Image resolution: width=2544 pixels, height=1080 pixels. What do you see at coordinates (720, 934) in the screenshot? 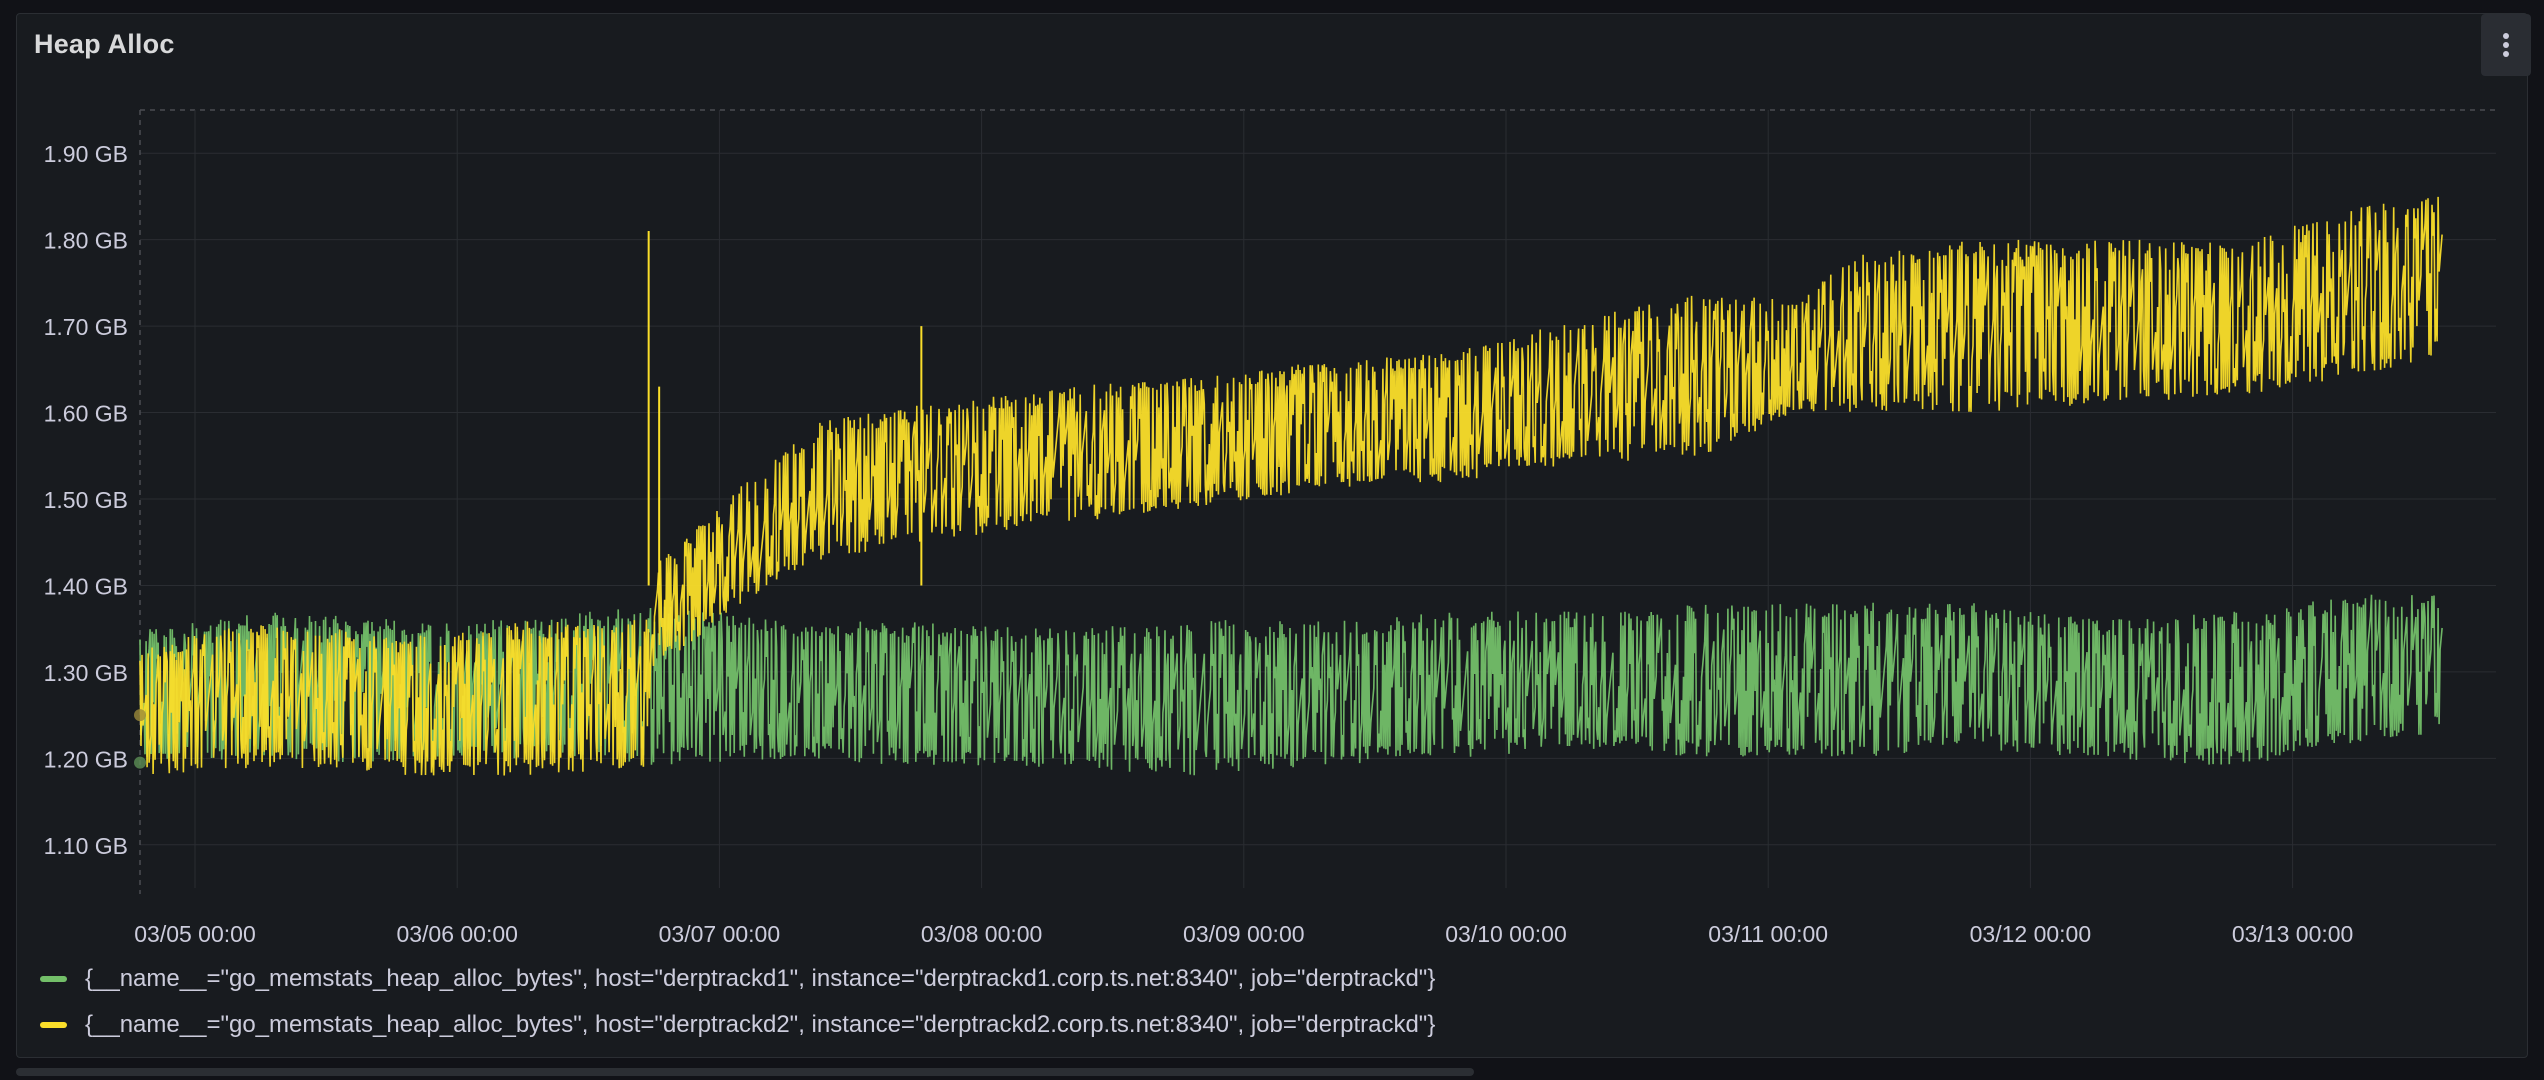
I see `x-tick-label: 03/07 00:00` at bounding box center [720, 934].